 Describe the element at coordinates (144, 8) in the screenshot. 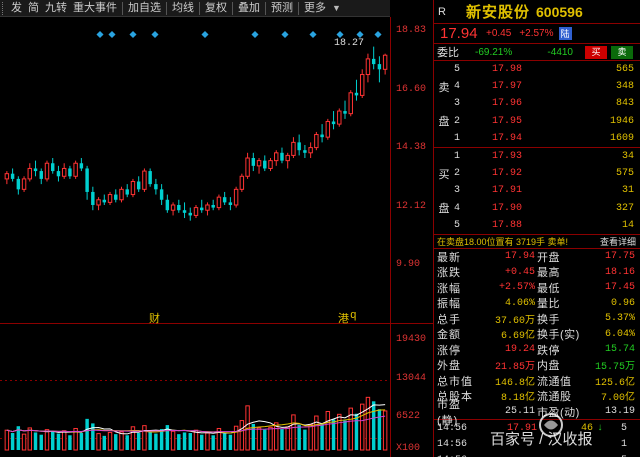

I see `toolbar-item-add-watchlist: 加自选` at that location.